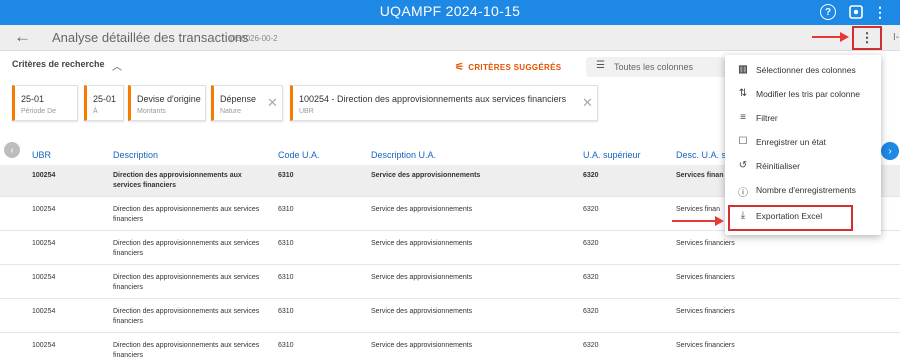  What do you see at coordinates (39, 111) in the screenshot?
I see `chip-label: Période De` at bounding box center [39, 111].